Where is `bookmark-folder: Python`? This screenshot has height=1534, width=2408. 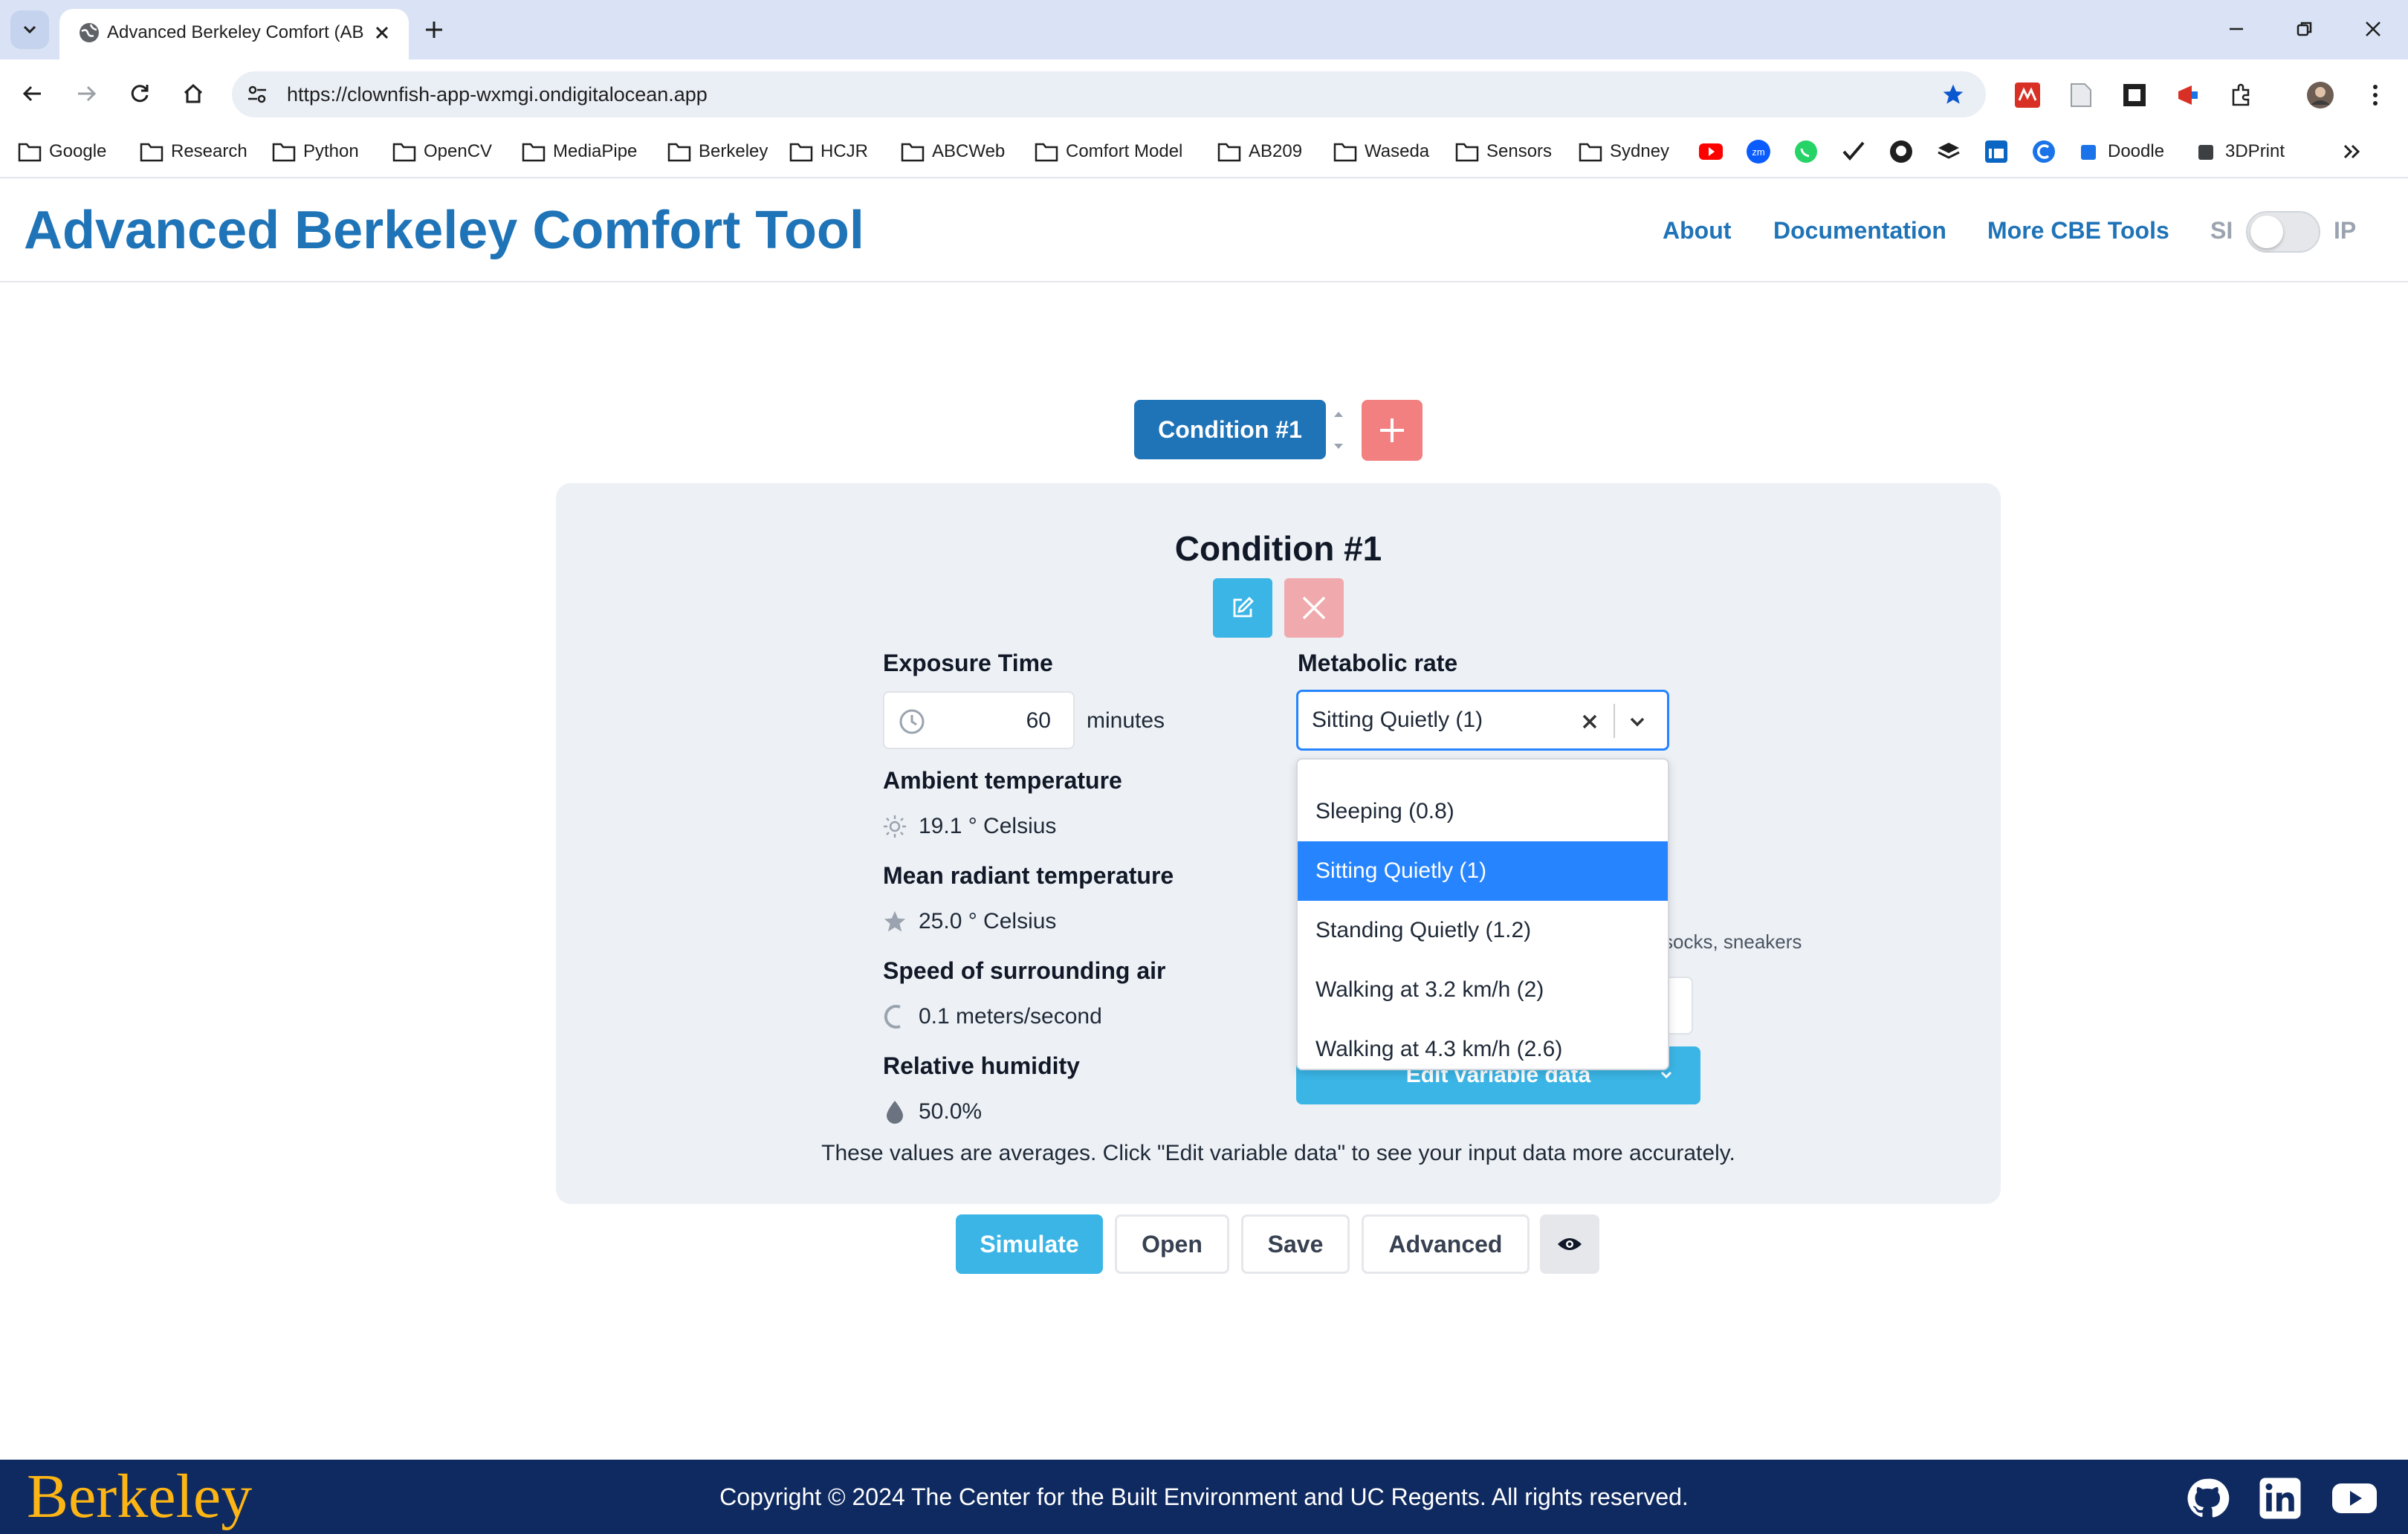 bookmark-folder: Python is located at coordinates (315, 151).